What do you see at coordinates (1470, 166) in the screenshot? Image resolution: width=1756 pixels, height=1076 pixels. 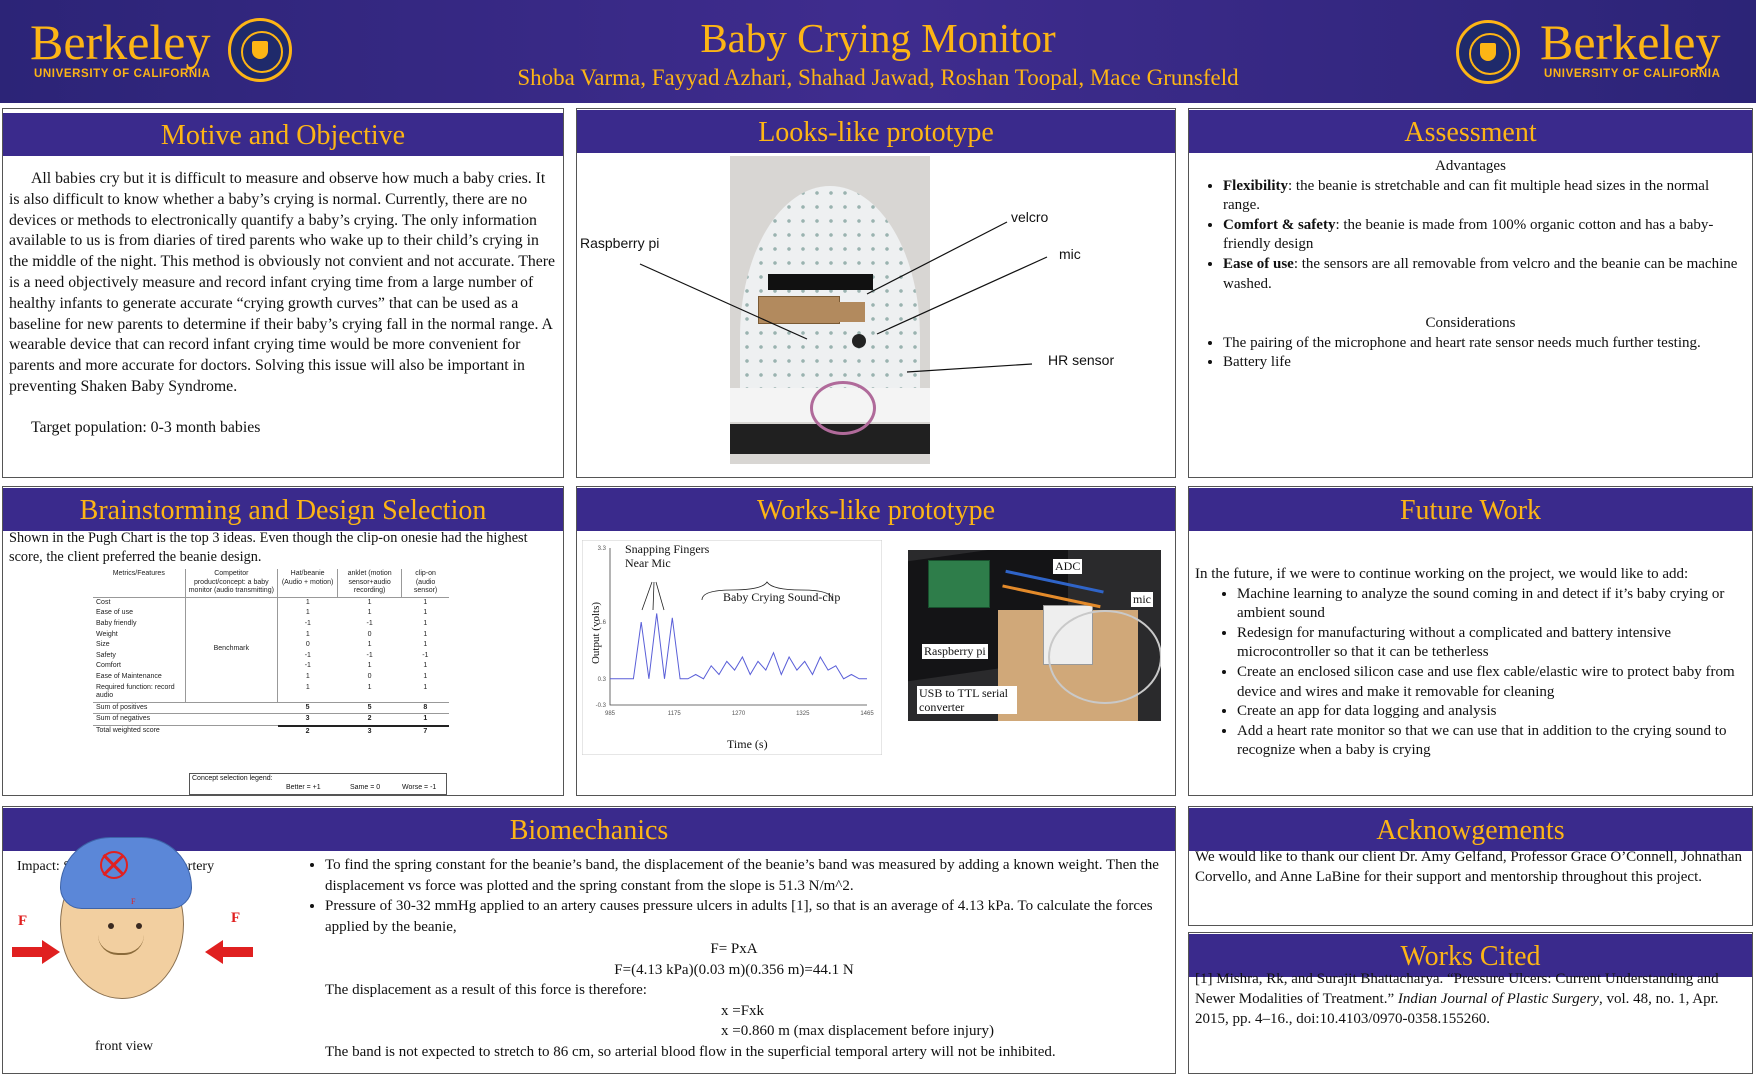 I see `advantages-title: Advantages` at bounding box center [1470, 166].